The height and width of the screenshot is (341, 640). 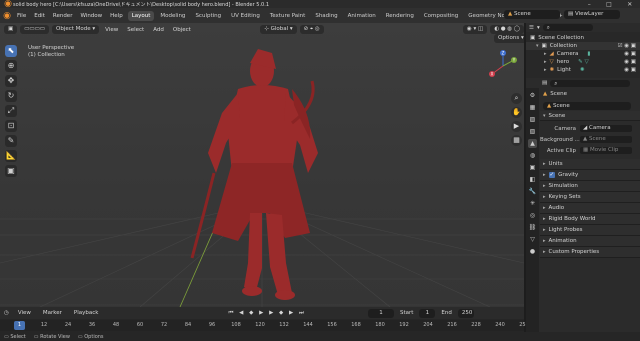 What do you see at coordinates (39, 16) in the screenshot?
I see `menu-edit: Edit` at bounding box center [39, 16].